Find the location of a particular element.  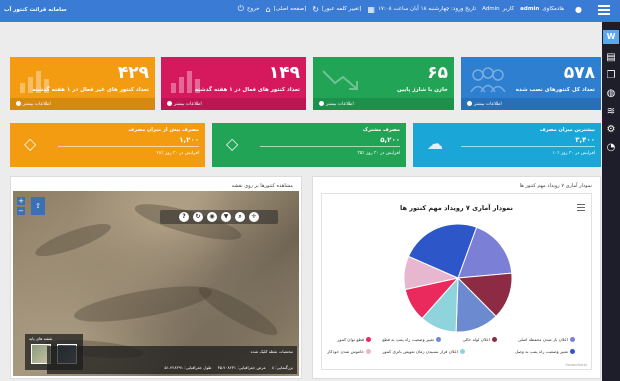

map-toolbar: ? ↻ ◉ ▼ ⌕ ✛ is located at coordinates (219, 217).